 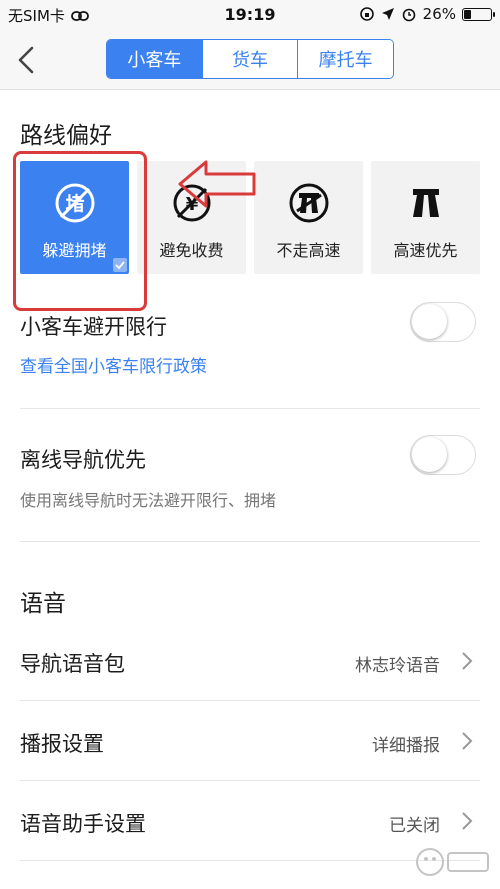 What do you see at coordinates (191, 250) in the screenshot?
I see `pref-label: 避免收费` at bounding box center [191, 250].